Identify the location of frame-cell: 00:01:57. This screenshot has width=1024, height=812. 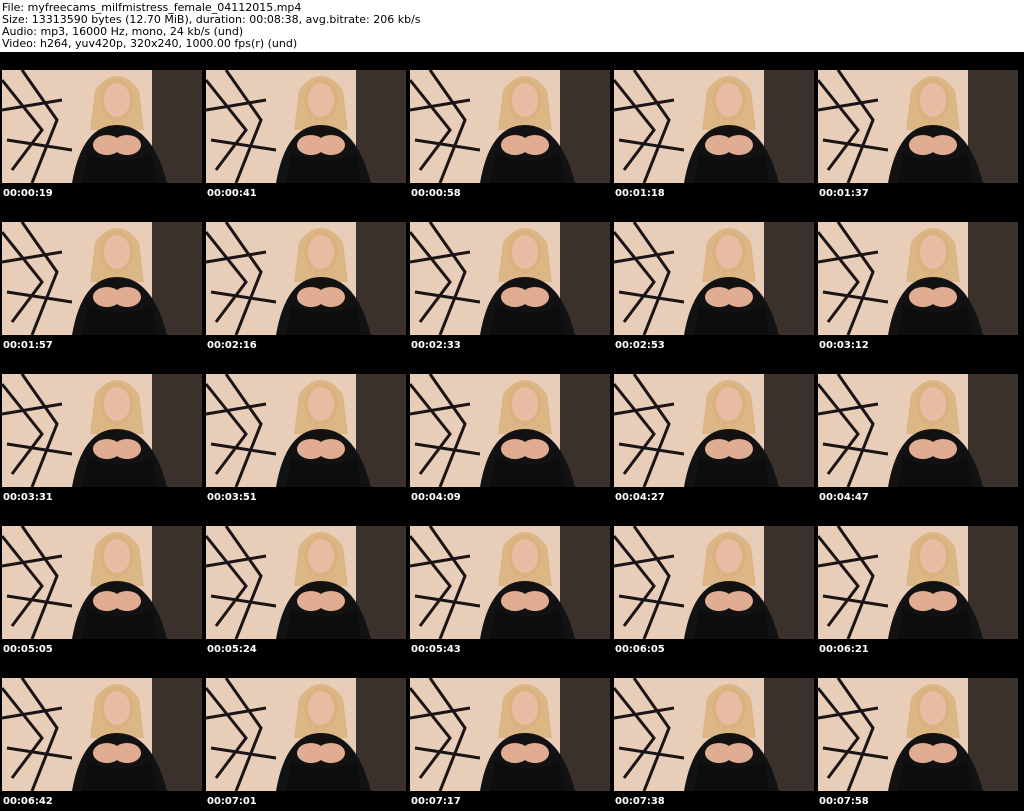
(102, 280).